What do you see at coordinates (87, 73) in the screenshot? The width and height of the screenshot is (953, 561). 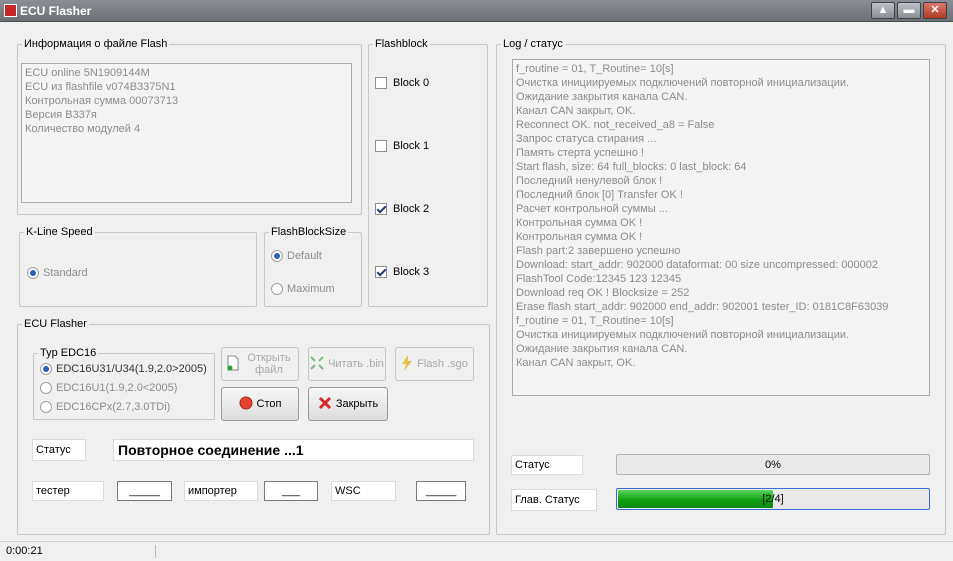 I see `file-info-line: ECU online 5N1909144M` at bounding box center [87, 73].